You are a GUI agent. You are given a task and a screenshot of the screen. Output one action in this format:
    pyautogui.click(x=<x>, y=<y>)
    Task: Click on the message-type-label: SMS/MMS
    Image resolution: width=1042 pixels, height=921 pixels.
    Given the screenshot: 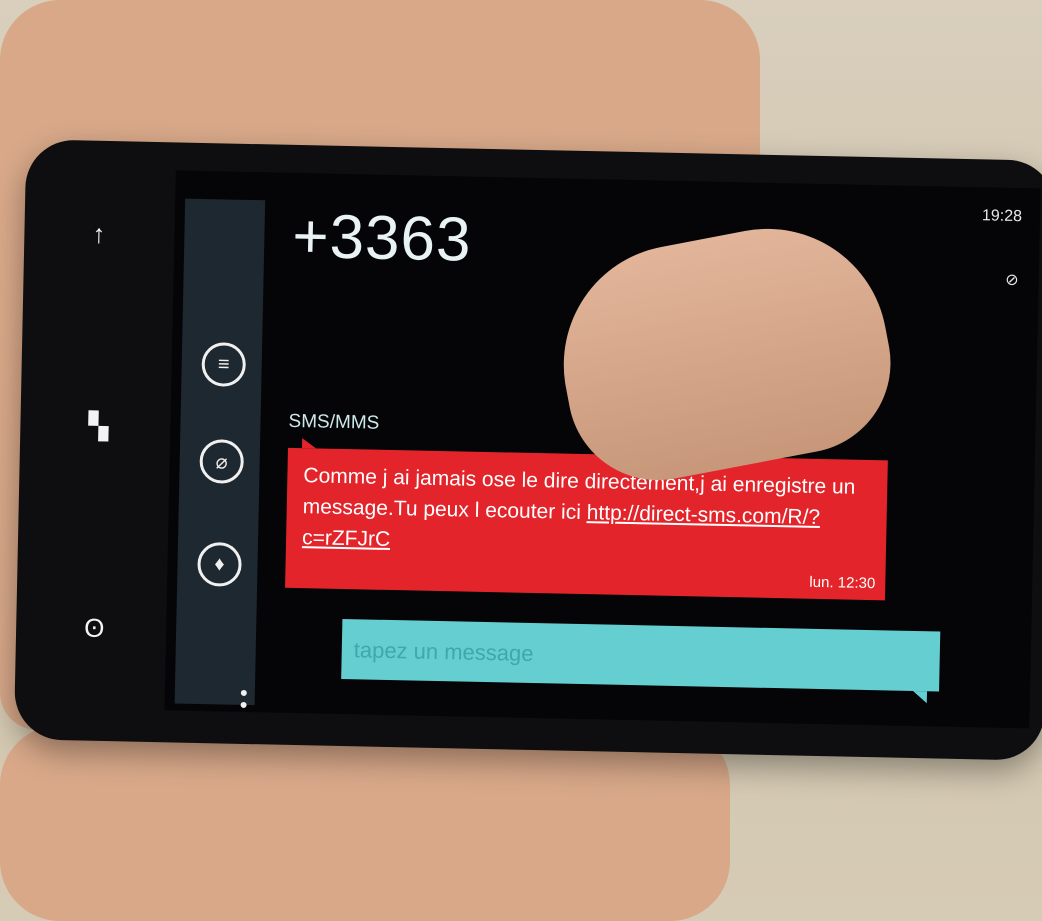 What is the action you would take?
    pyautogui.click(x=334, y=422)
    